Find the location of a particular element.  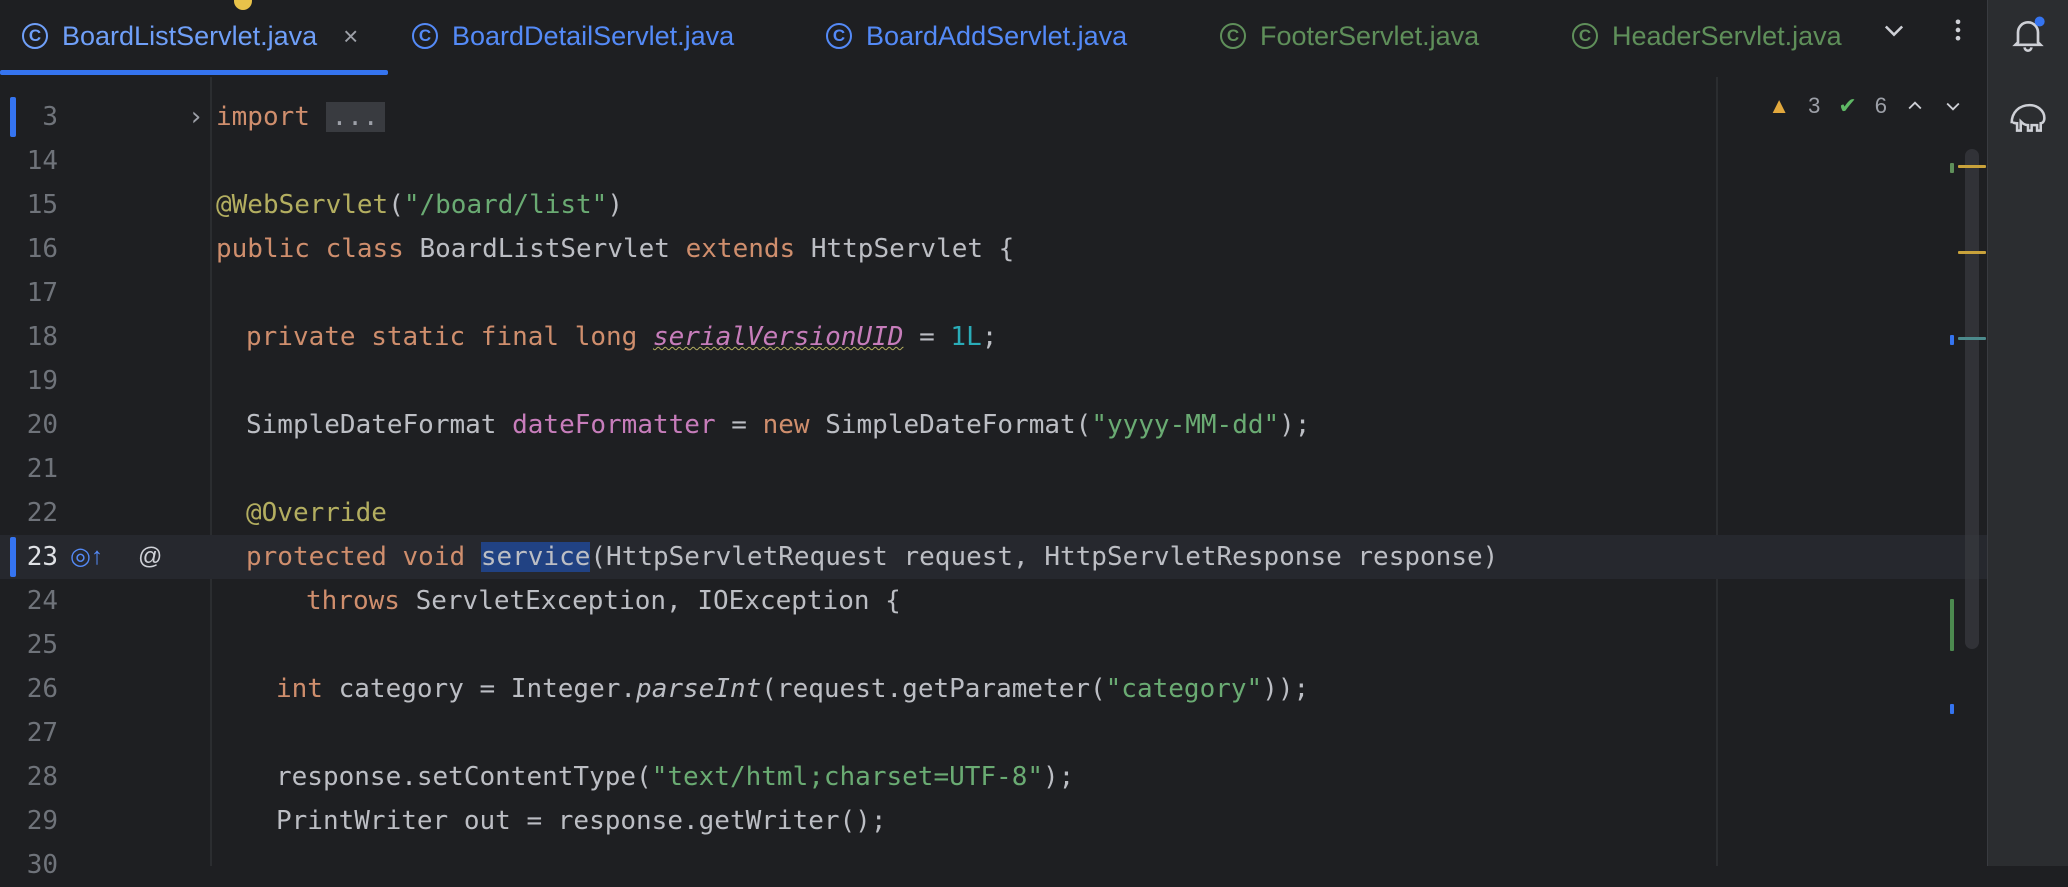

line-number: 26 is located at coordinates (42, 689).